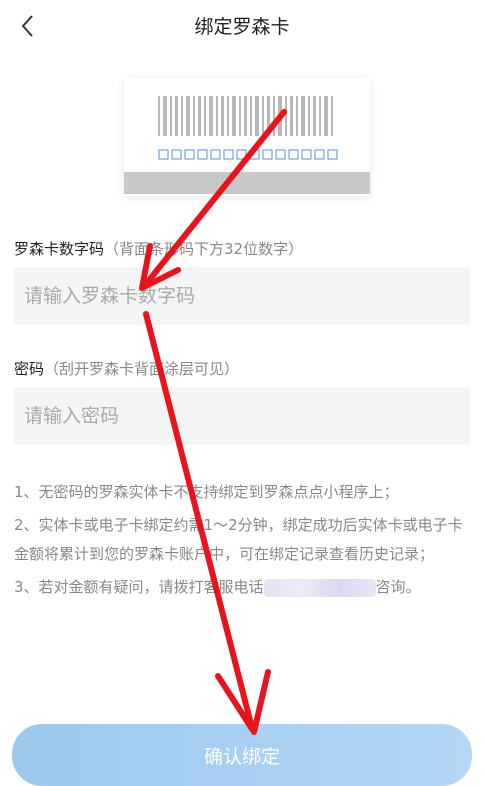 This screenshot has width=484, height=786. Describe the element at coordinates (398, 587) in the screenshot. I see `note-item-3-suffix: 咨询。` at that location.